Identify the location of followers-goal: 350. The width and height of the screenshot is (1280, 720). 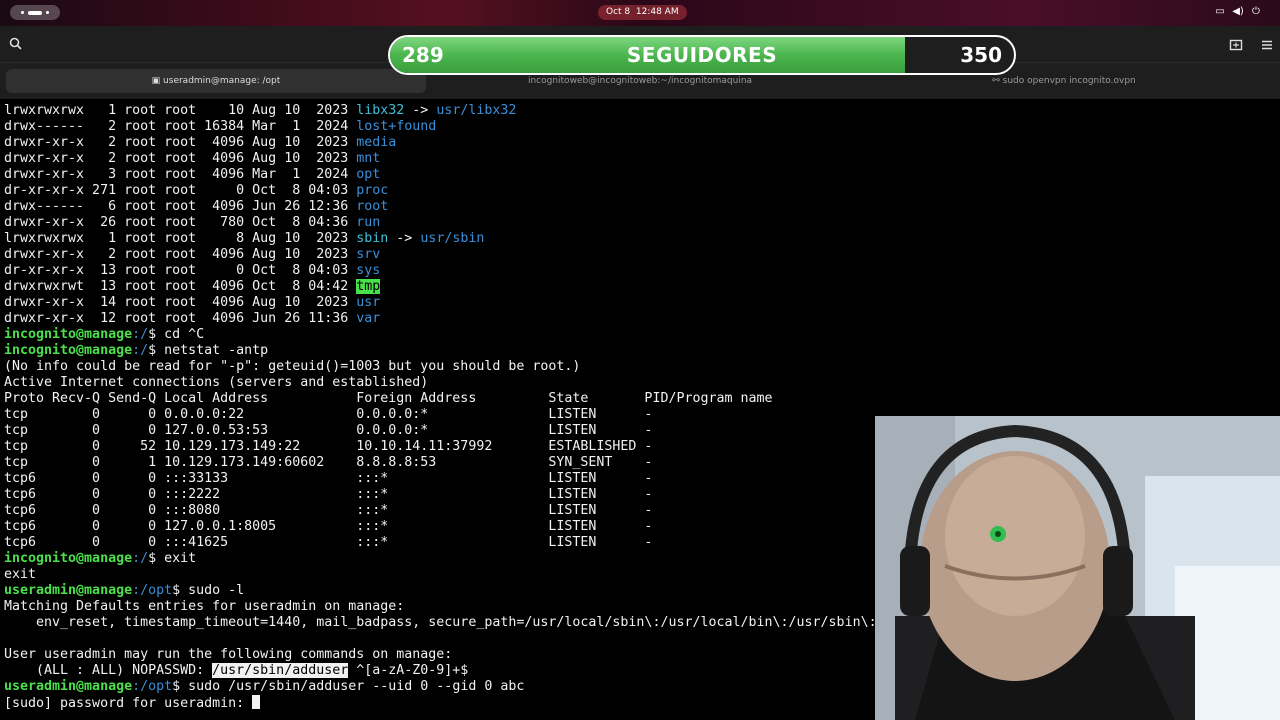
(981, 55).